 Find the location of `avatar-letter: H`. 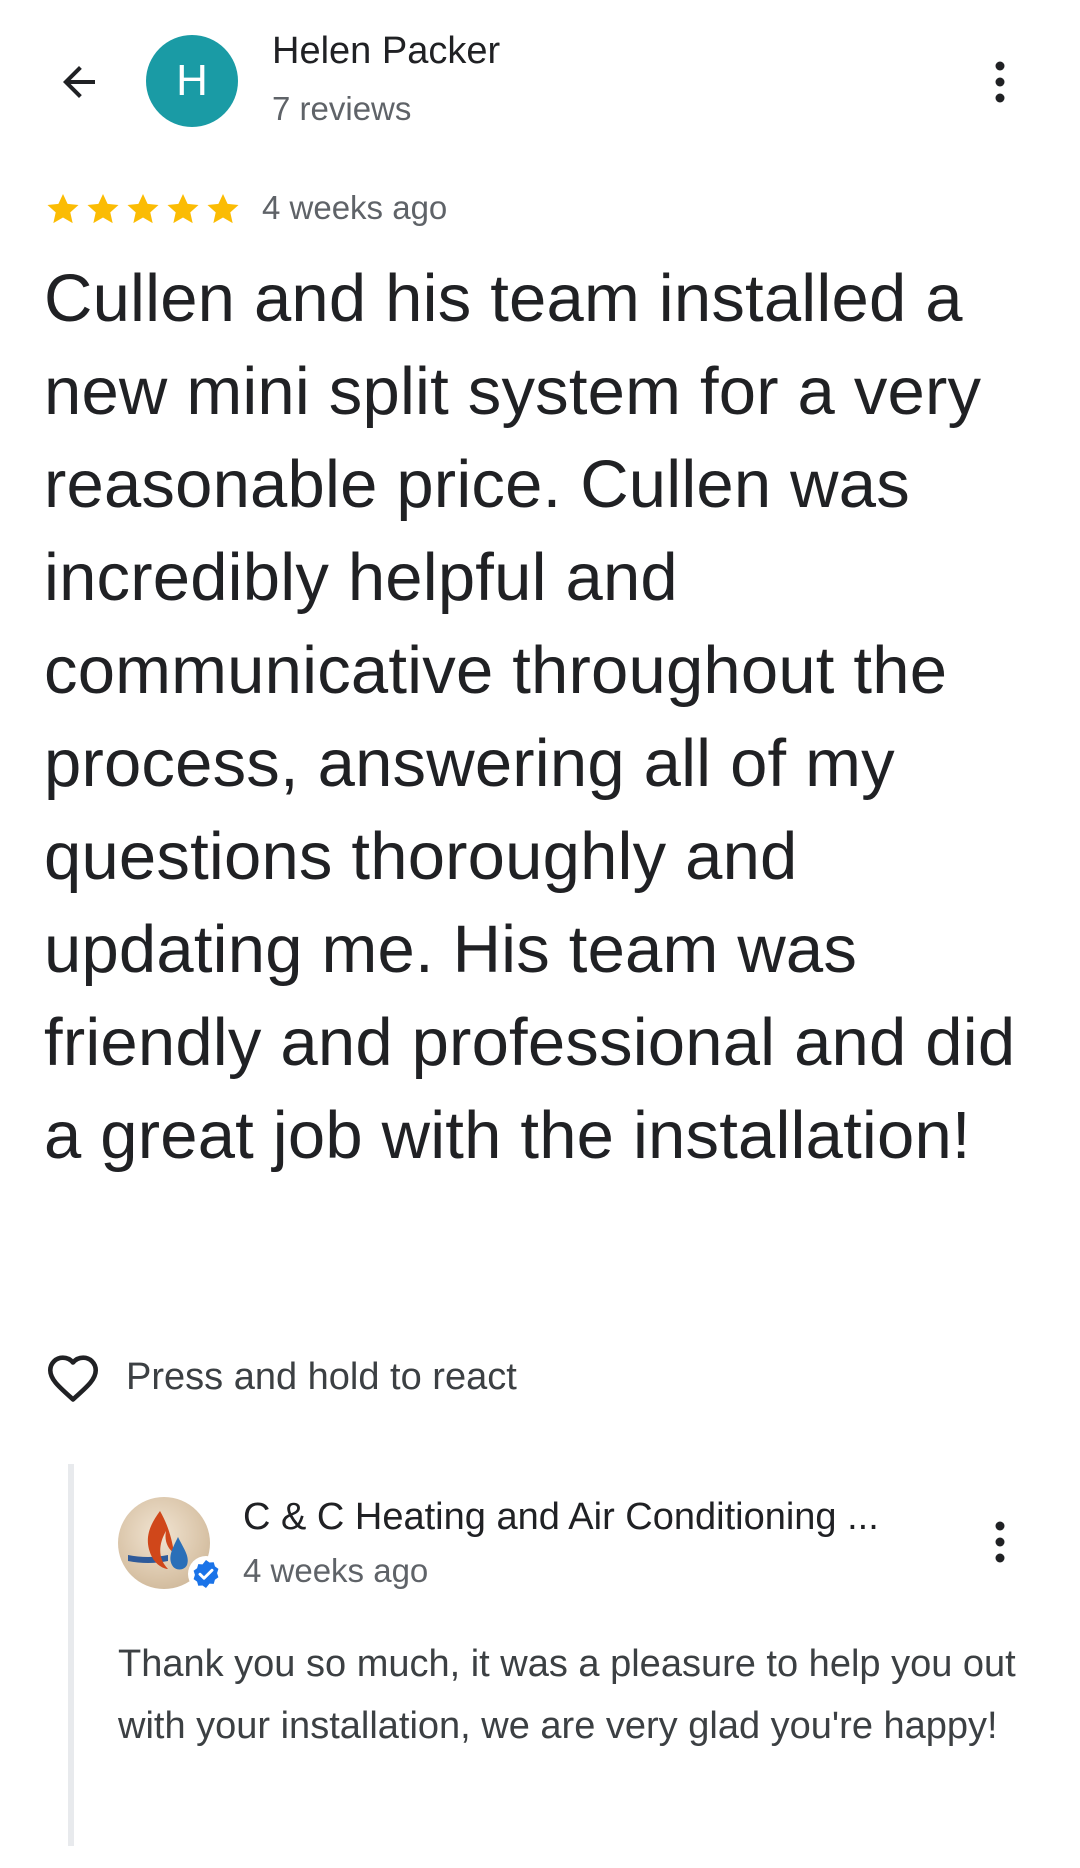

avatar-letter: H is located at coordinates (192, 80).